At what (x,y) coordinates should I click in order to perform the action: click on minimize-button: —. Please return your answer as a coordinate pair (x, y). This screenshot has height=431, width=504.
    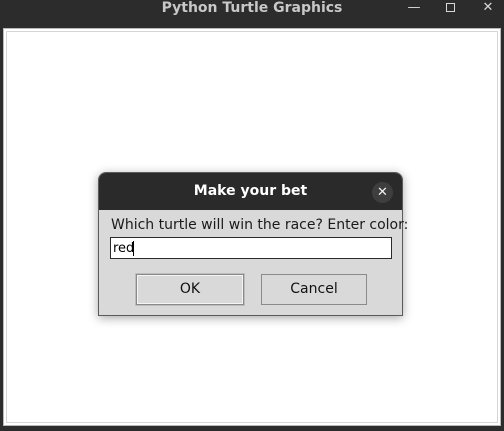
    Looking at the image, I should click on (414, 9).